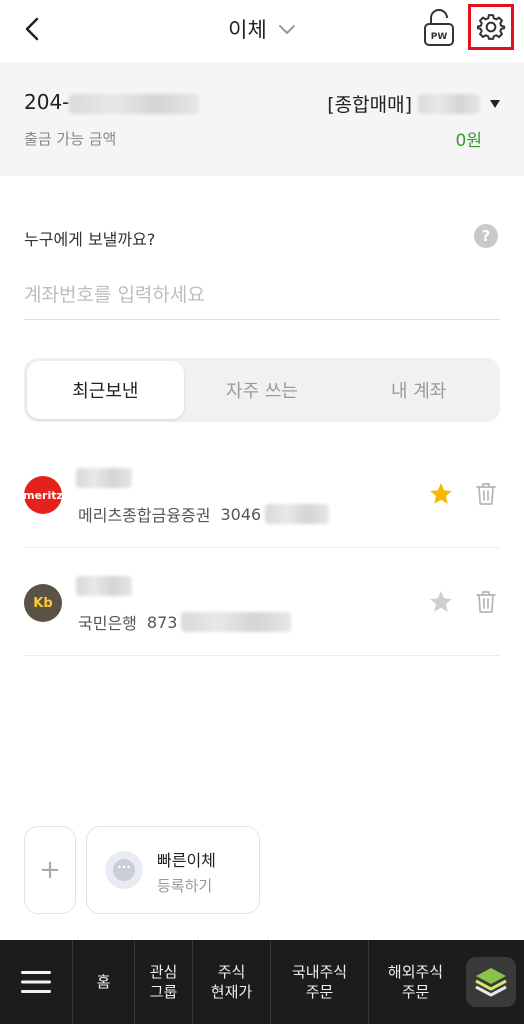 The width and height of the screenshot is (524, 1024). I want to click on bank-name: 국민은행, so click(107, 623).